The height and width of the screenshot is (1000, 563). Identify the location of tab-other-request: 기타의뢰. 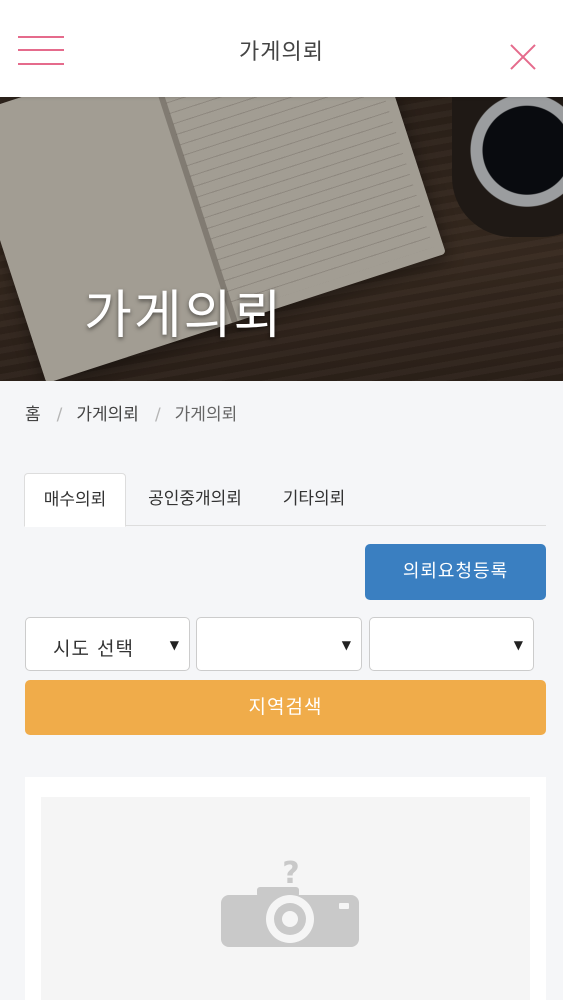
(314, 499).